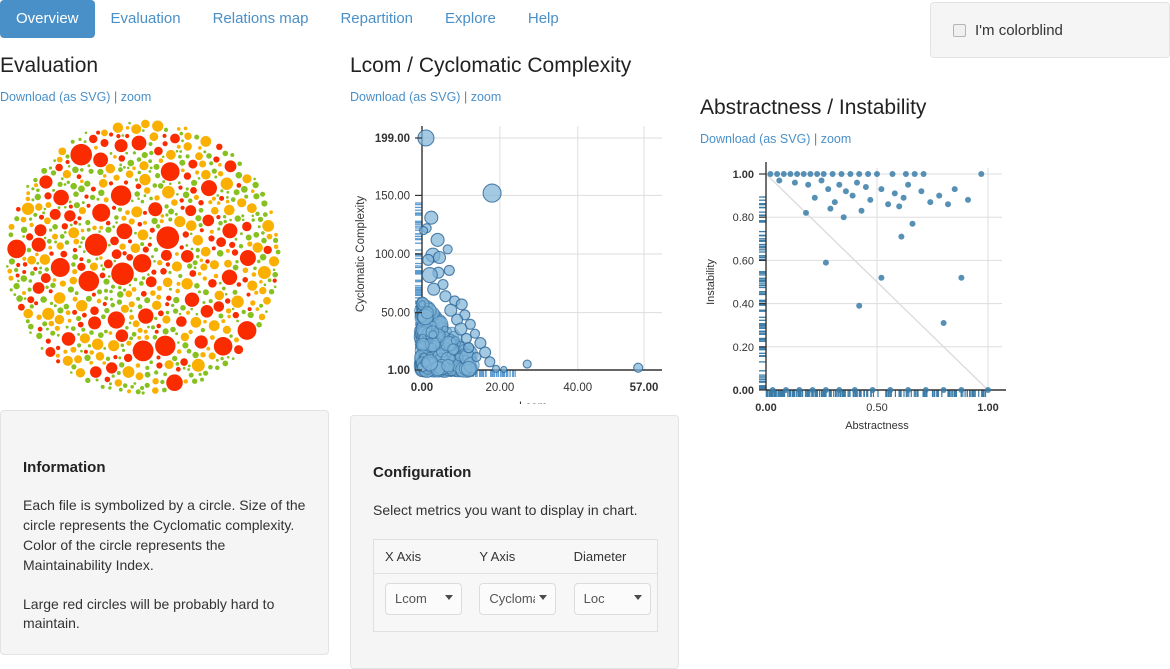 This screenshot has height=669, width=1170. Describe the element at coordinates (392, 139) in the screenshot. I see `svg-text: 199.00` at that location.